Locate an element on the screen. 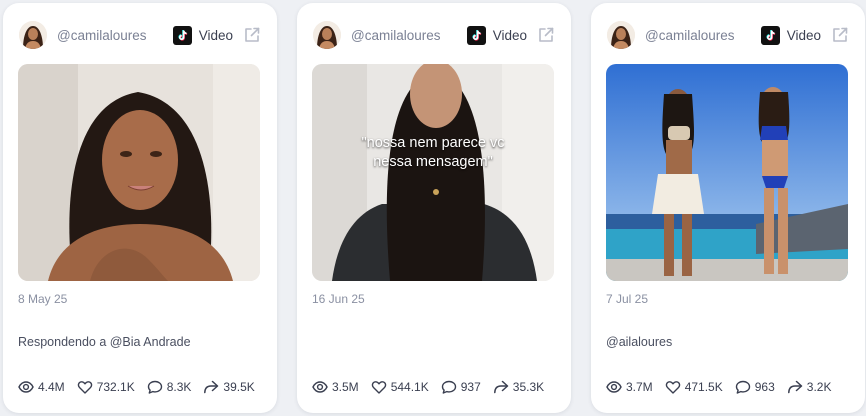 The height and width of the screenshot is (416, 866). views-count: 4.4M is located at coordinates (51, 387).